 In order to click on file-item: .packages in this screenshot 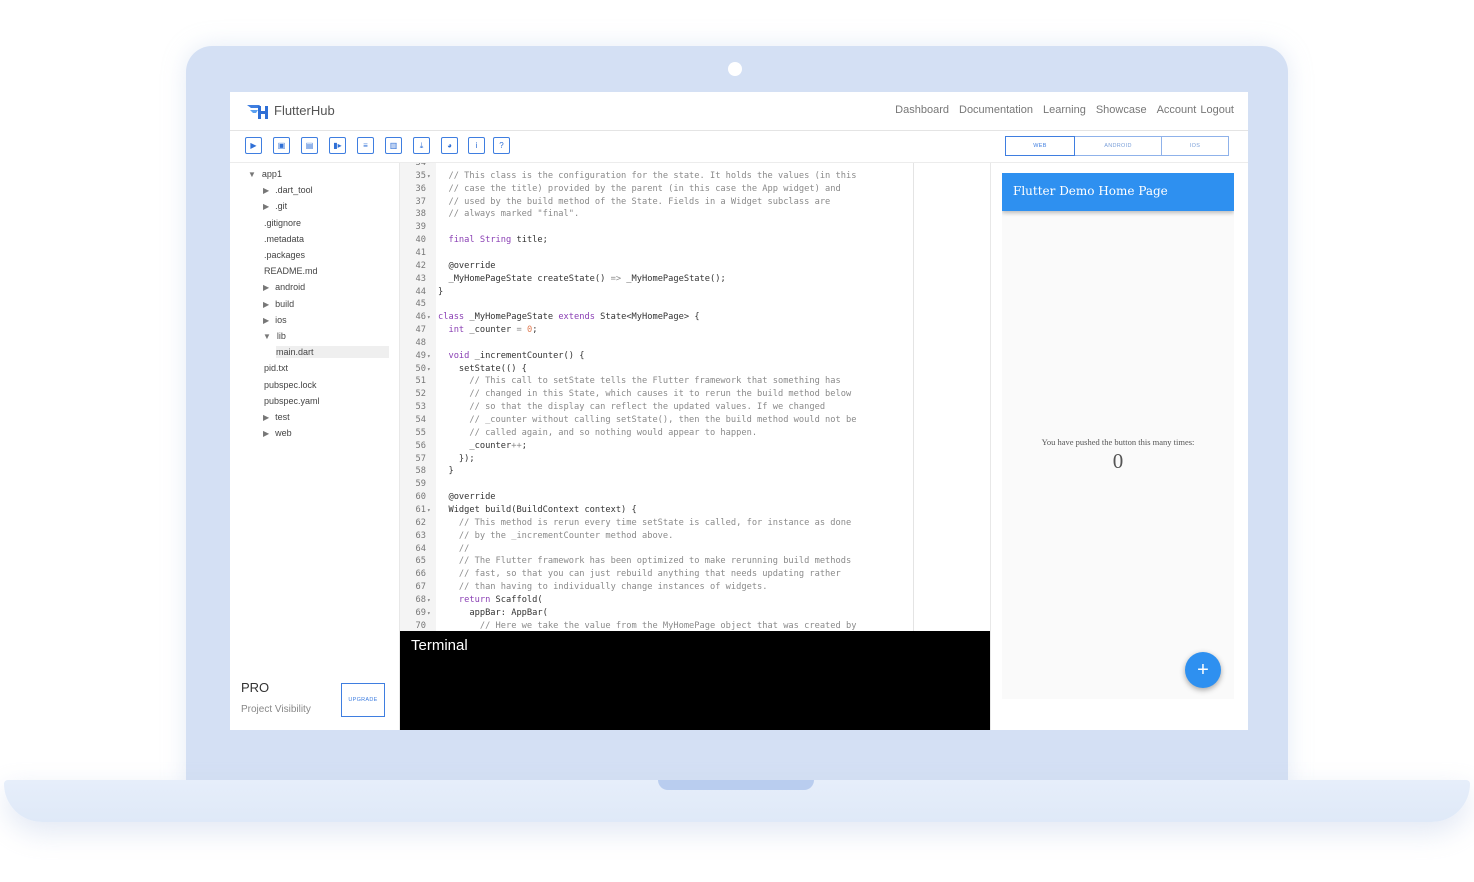, I will do `click(284, 255)`.